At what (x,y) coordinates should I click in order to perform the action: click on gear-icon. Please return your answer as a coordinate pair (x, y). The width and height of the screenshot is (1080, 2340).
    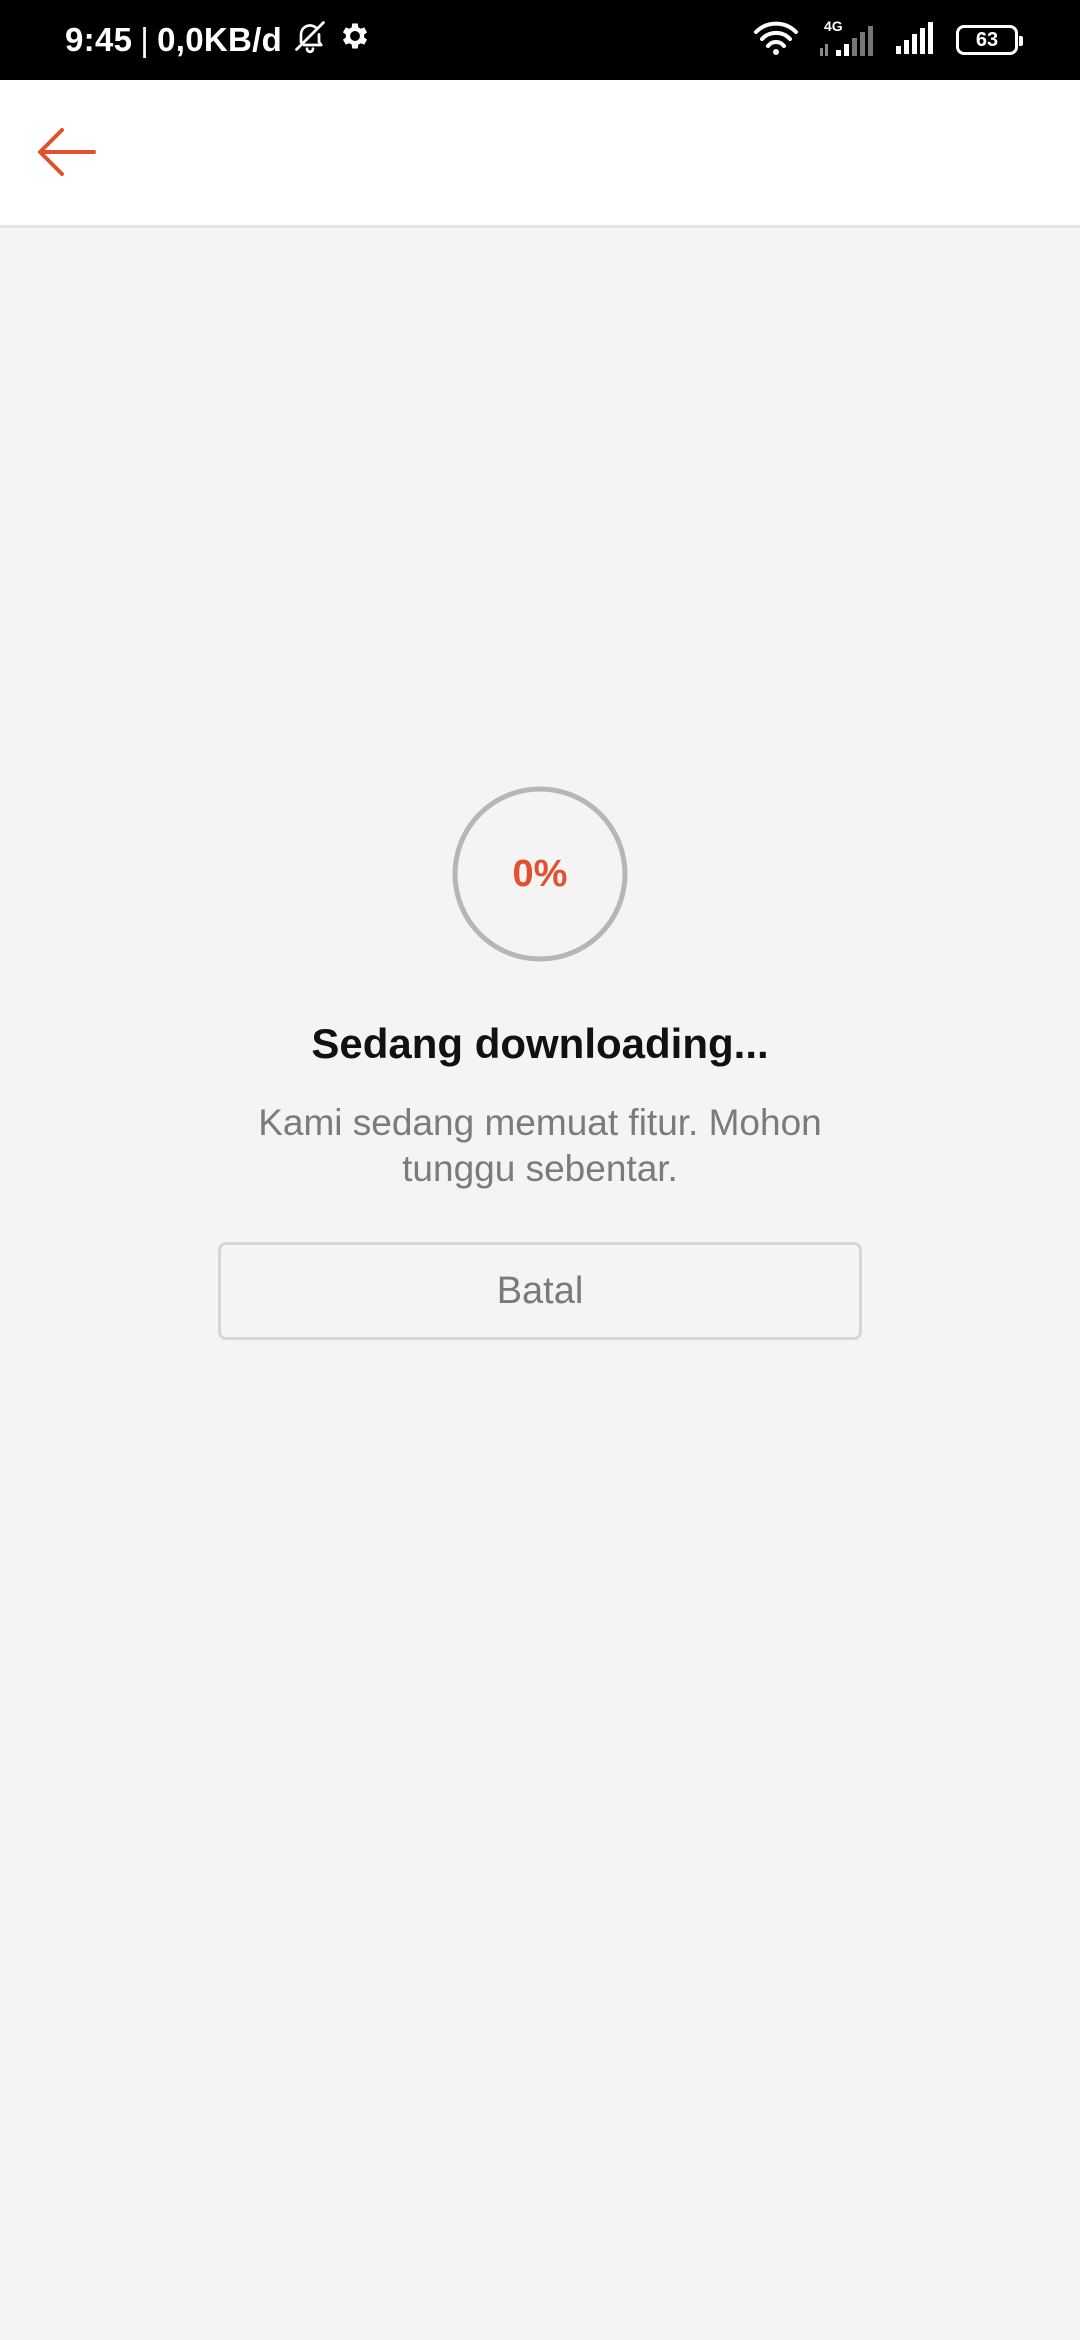
    Looking at the image, I should click on (355, 40).